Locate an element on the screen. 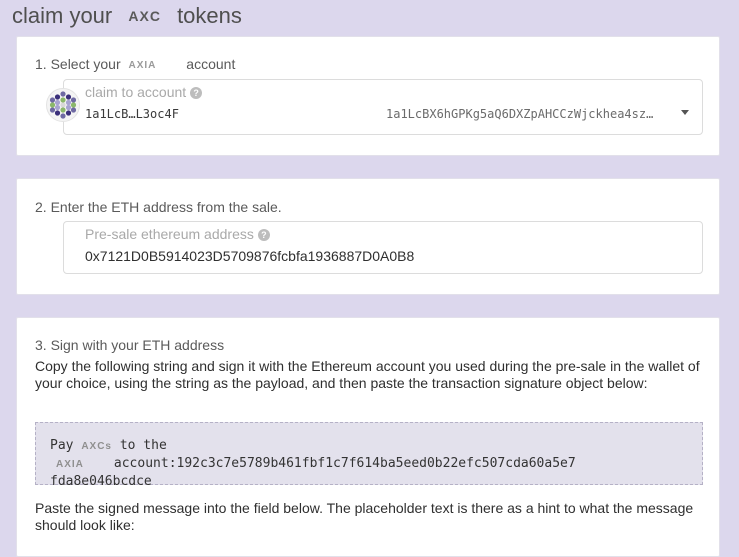 This screenshot has height=557, width=739. account-field-label-text: claim to account is located at coordinates (136, 92).